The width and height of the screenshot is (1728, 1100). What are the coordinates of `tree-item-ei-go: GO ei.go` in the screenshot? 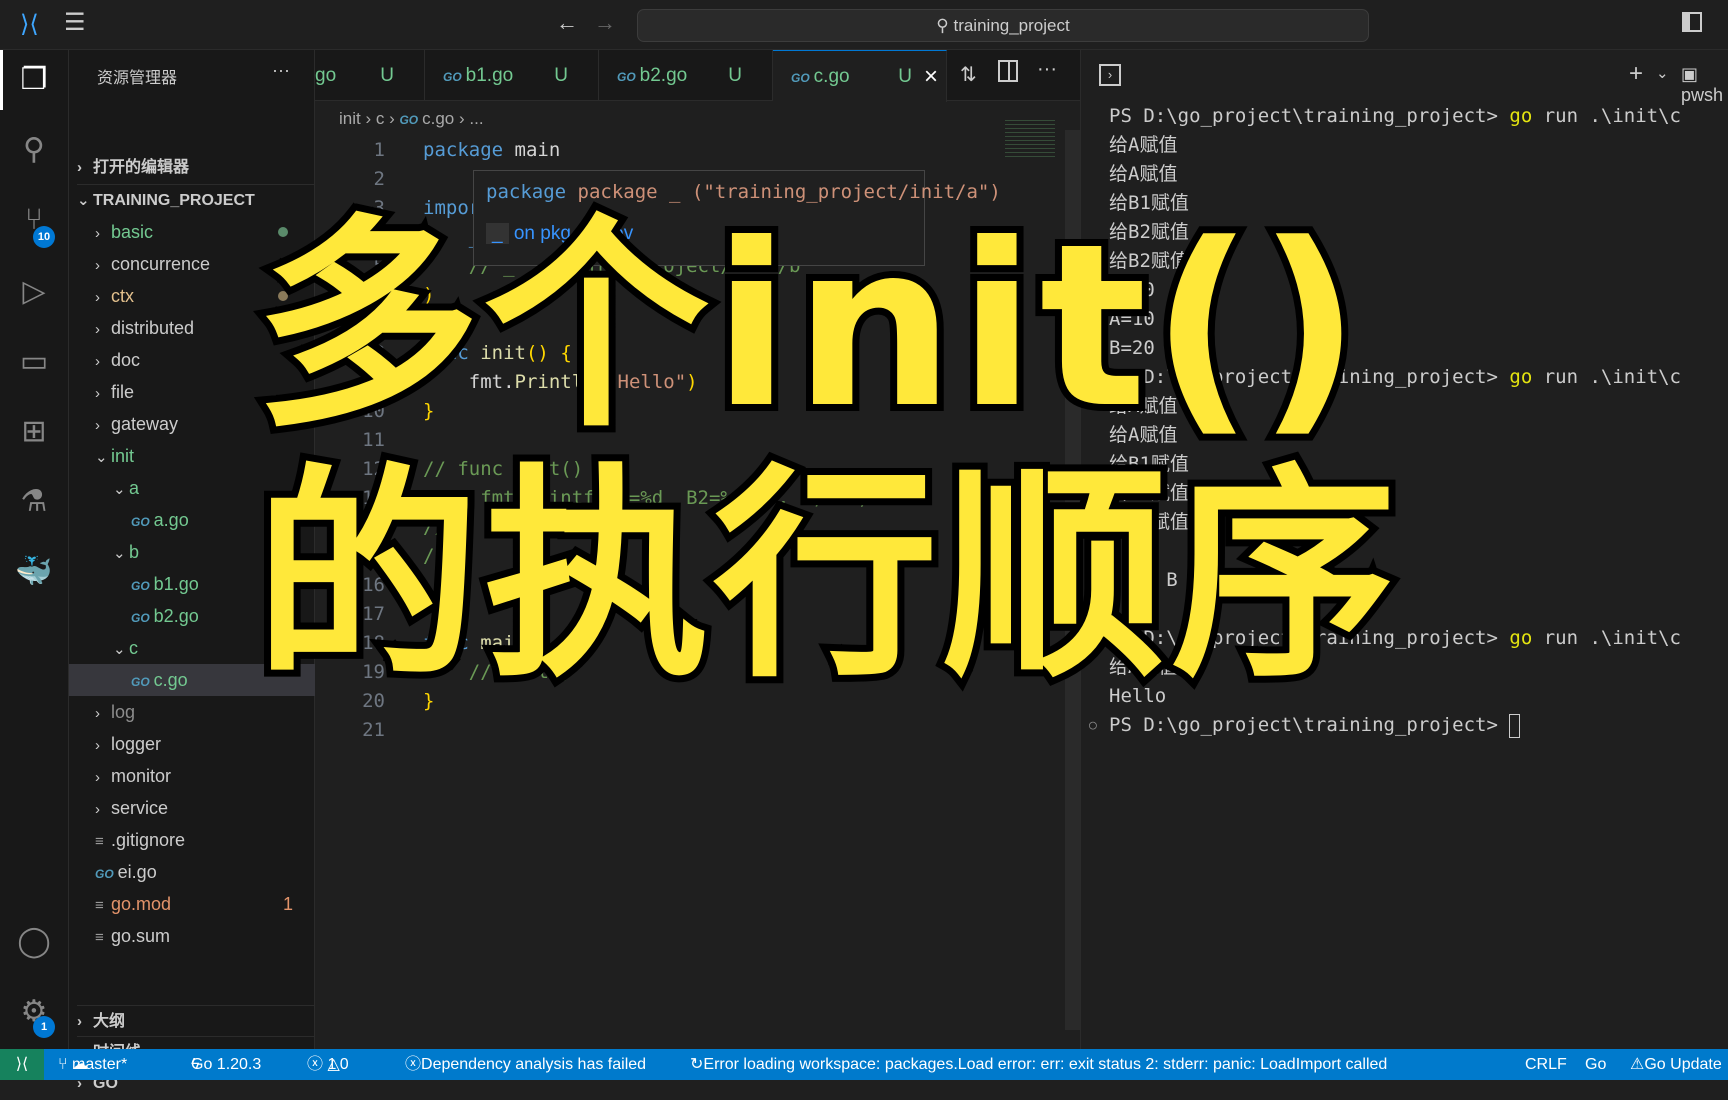 It's located at (192, 872).